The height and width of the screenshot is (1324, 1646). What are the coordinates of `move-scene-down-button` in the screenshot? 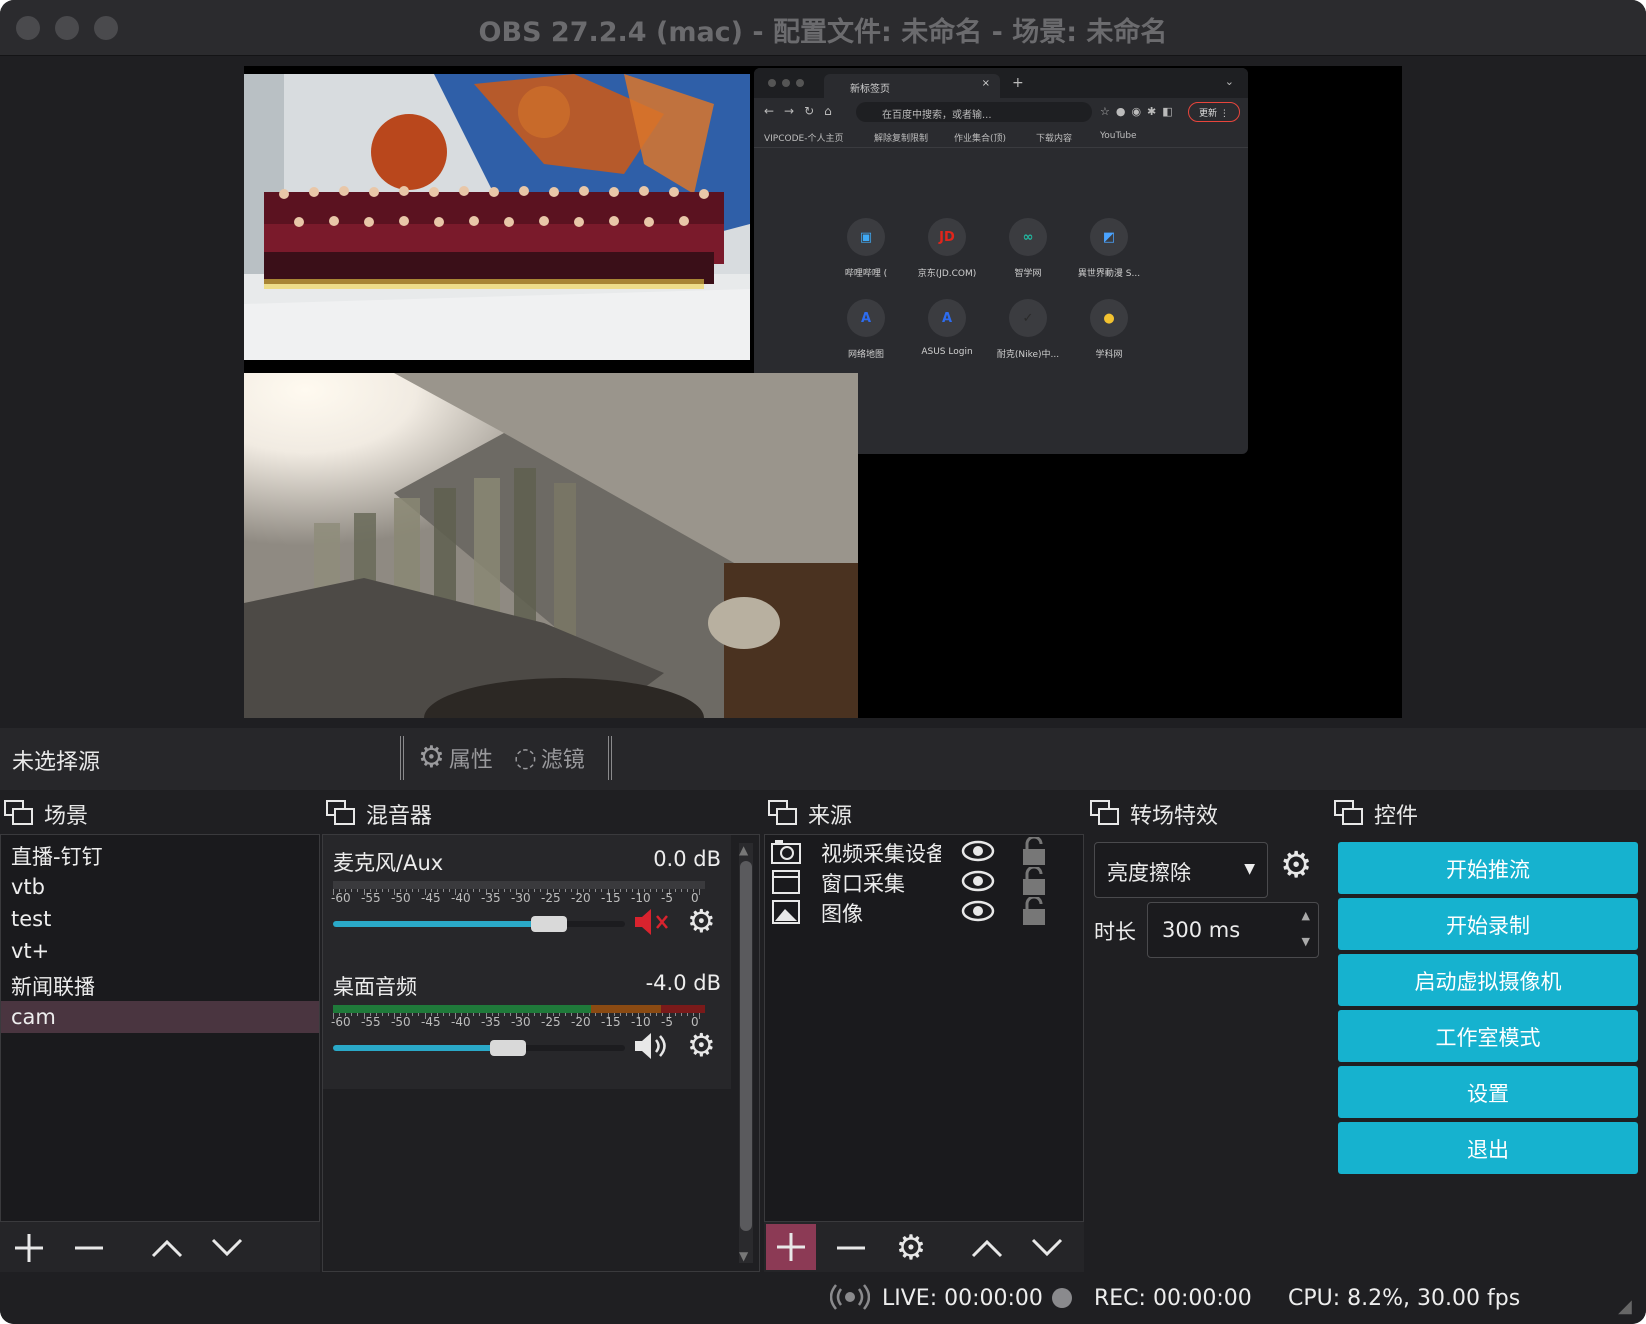 It's located at (227, 1248).